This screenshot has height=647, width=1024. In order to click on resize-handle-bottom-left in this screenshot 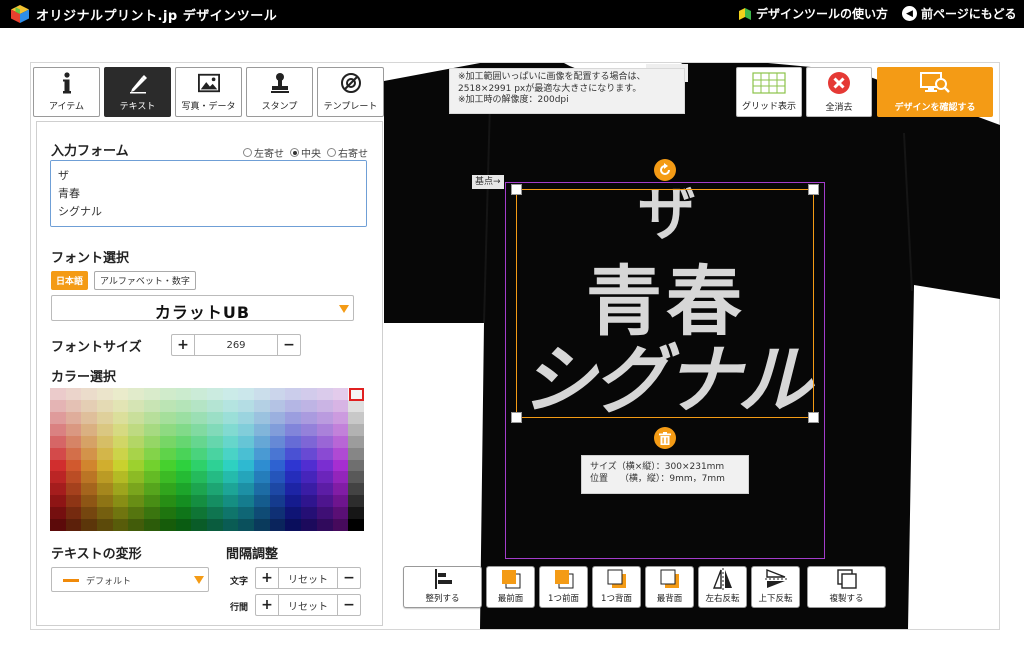, I will do `click(516, 417)`.